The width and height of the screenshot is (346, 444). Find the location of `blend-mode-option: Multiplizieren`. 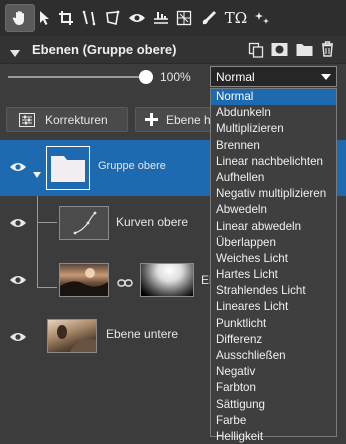

blend-mode-option: Multiplizieren is located at coordinates (273, 129).